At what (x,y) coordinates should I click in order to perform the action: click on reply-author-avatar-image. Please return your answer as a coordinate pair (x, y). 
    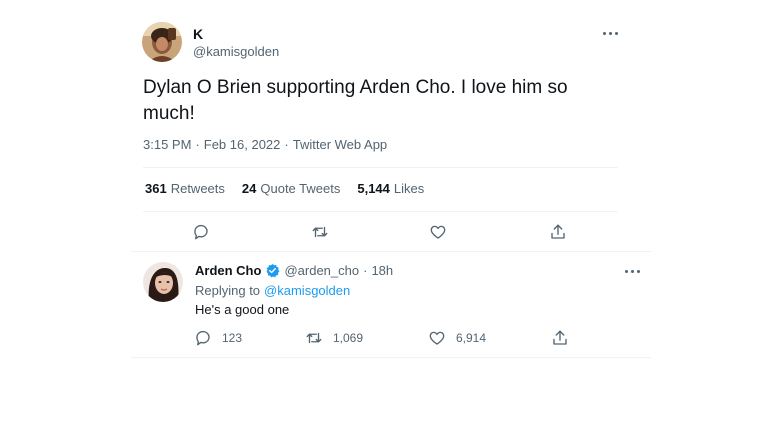
    Looking at the image, I should click on (163, 282).